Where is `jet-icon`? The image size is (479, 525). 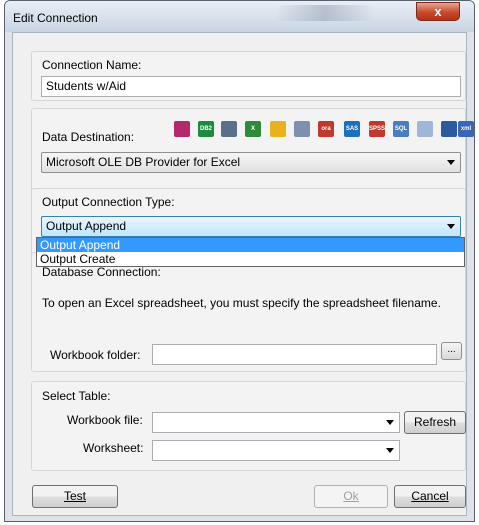 jet-icon is located at coordinates (278, 129).